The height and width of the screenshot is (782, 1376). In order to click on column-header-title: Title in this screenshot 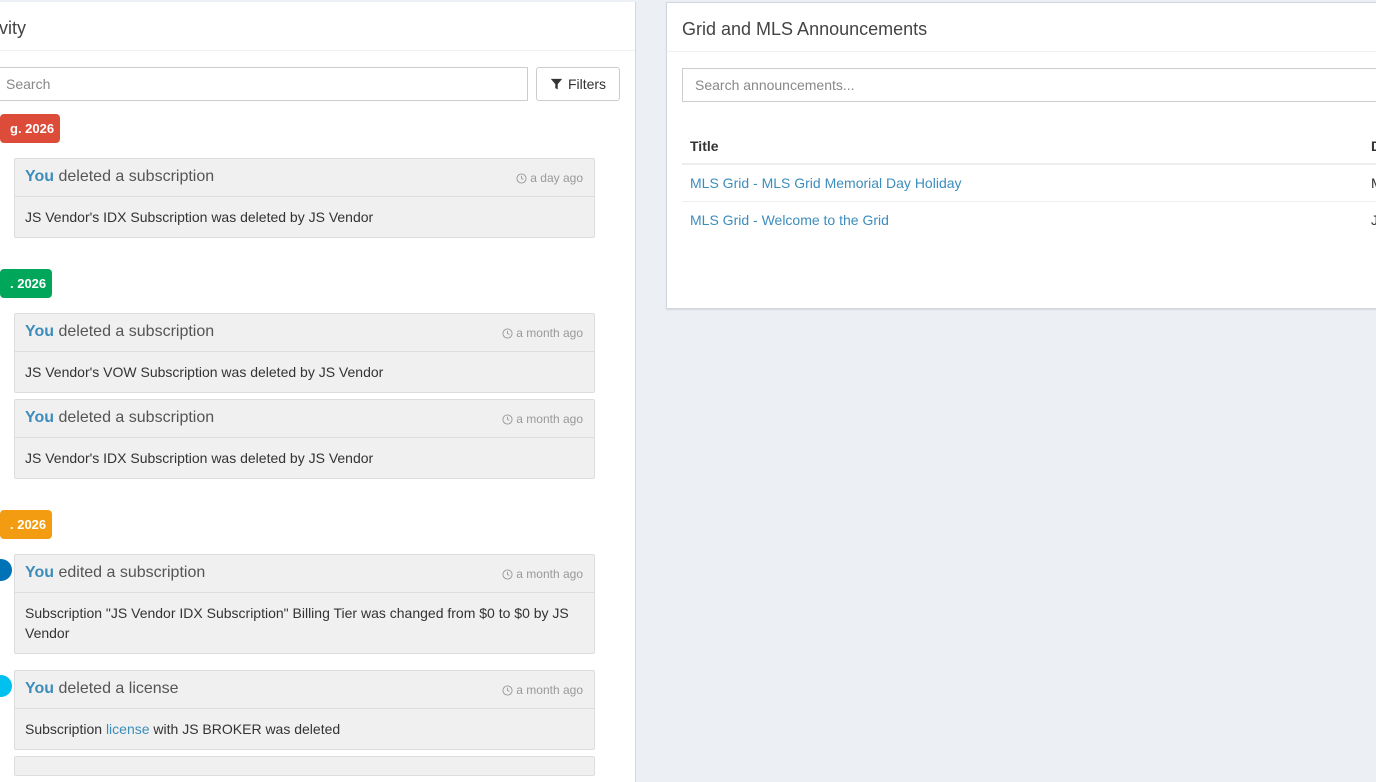, I will do `click(704, 146)`.